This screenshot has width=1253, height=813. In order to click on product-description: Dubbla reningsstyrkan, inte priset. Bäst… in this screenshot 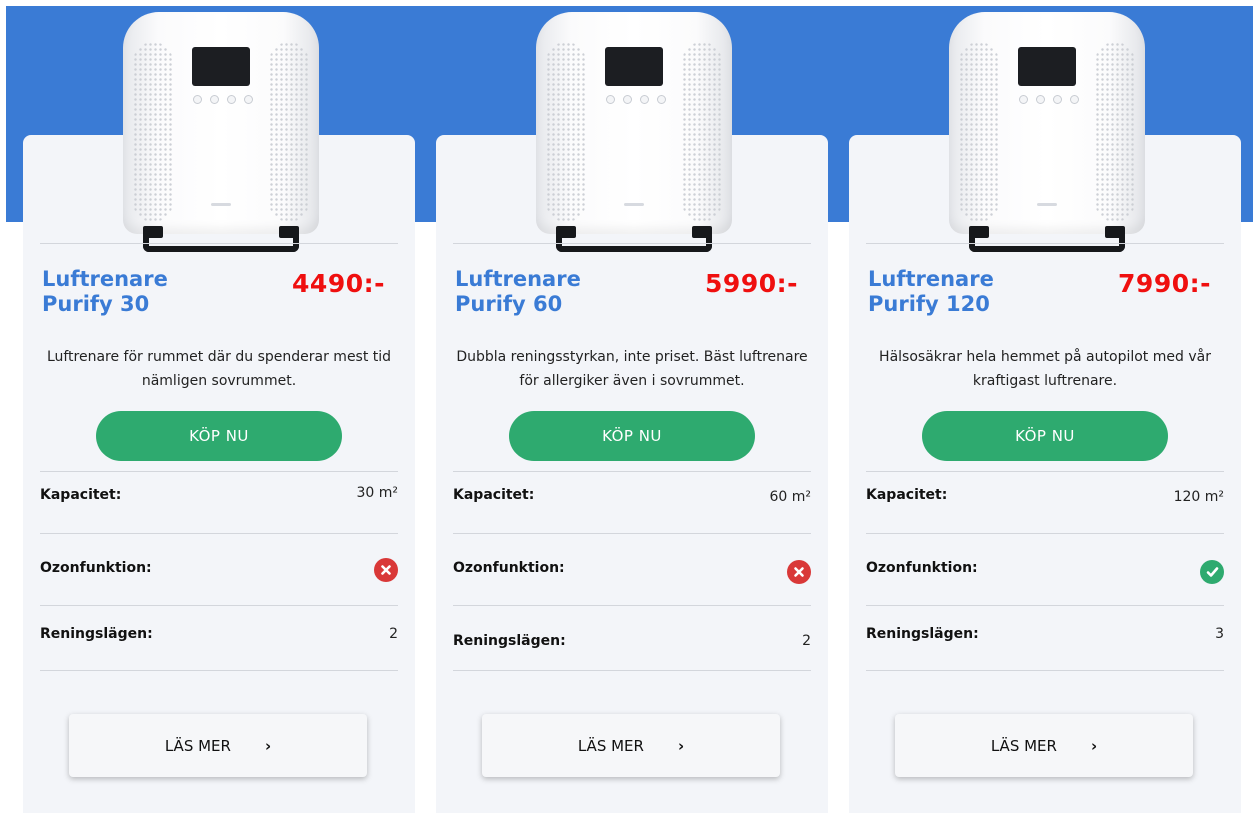, I will do `click(632, 369)`.